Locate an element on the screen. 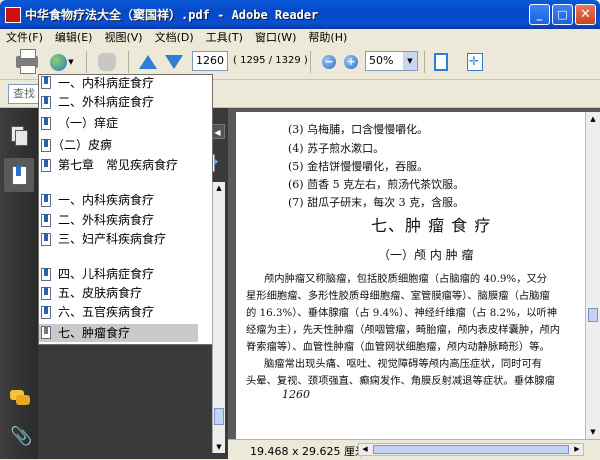 This screenshot has height=460, width=600. bookmark-item: 二、外科疾病食疗 is located at coordinates (118, 220).